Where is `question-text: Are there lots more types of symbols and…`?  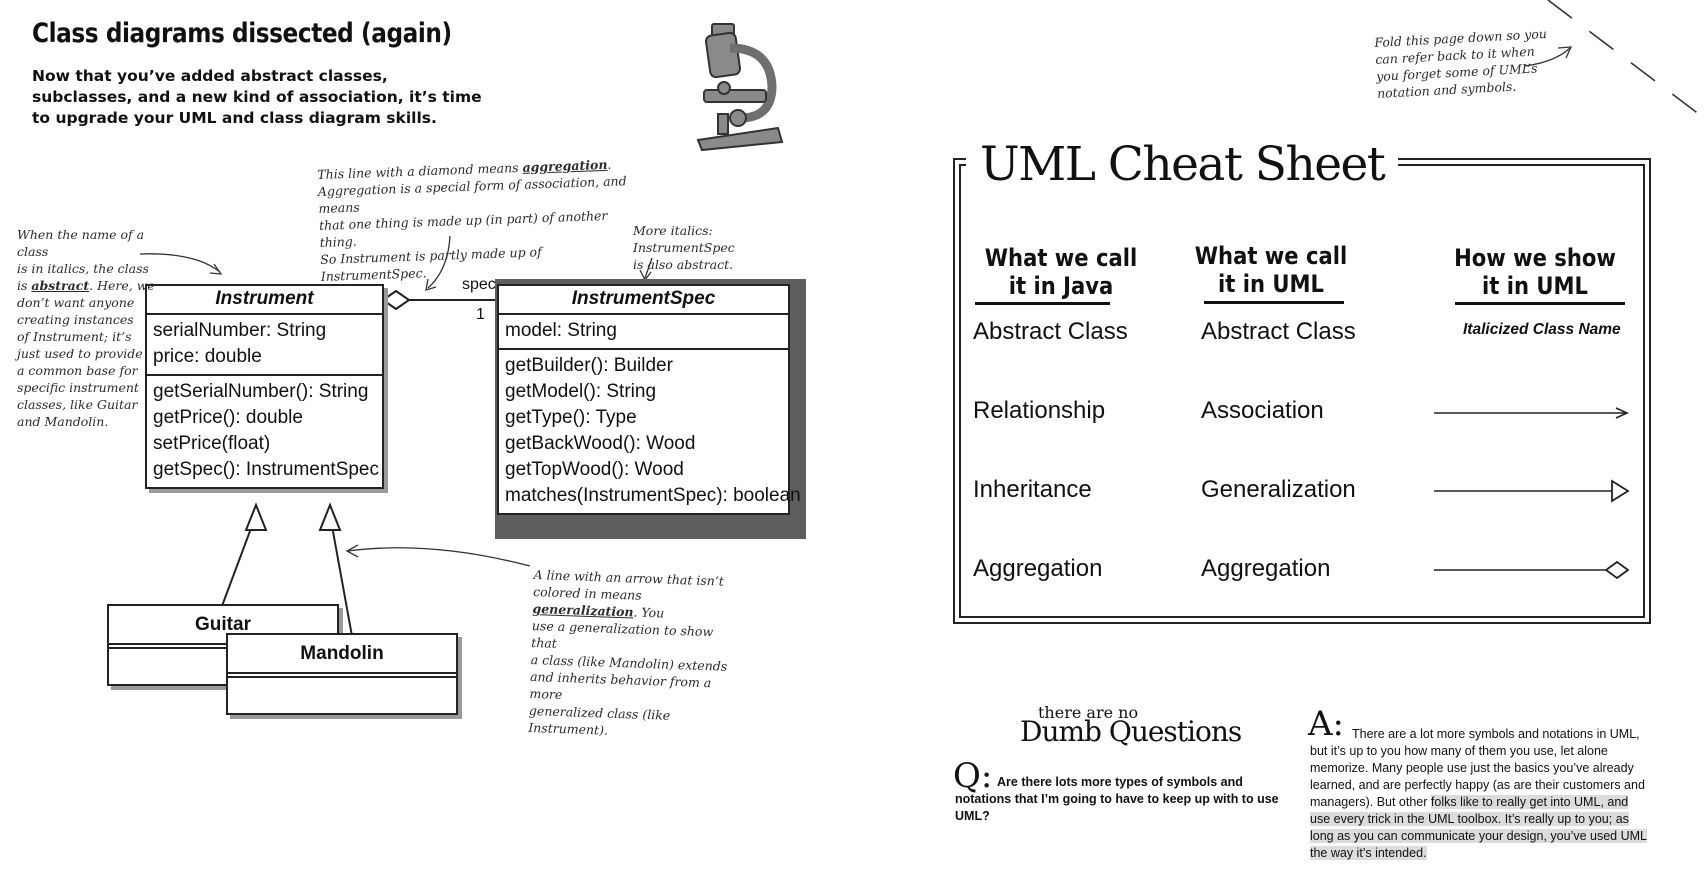 question-text: Are there lots more types of symbols and… is located at coordinates (1117, 799).